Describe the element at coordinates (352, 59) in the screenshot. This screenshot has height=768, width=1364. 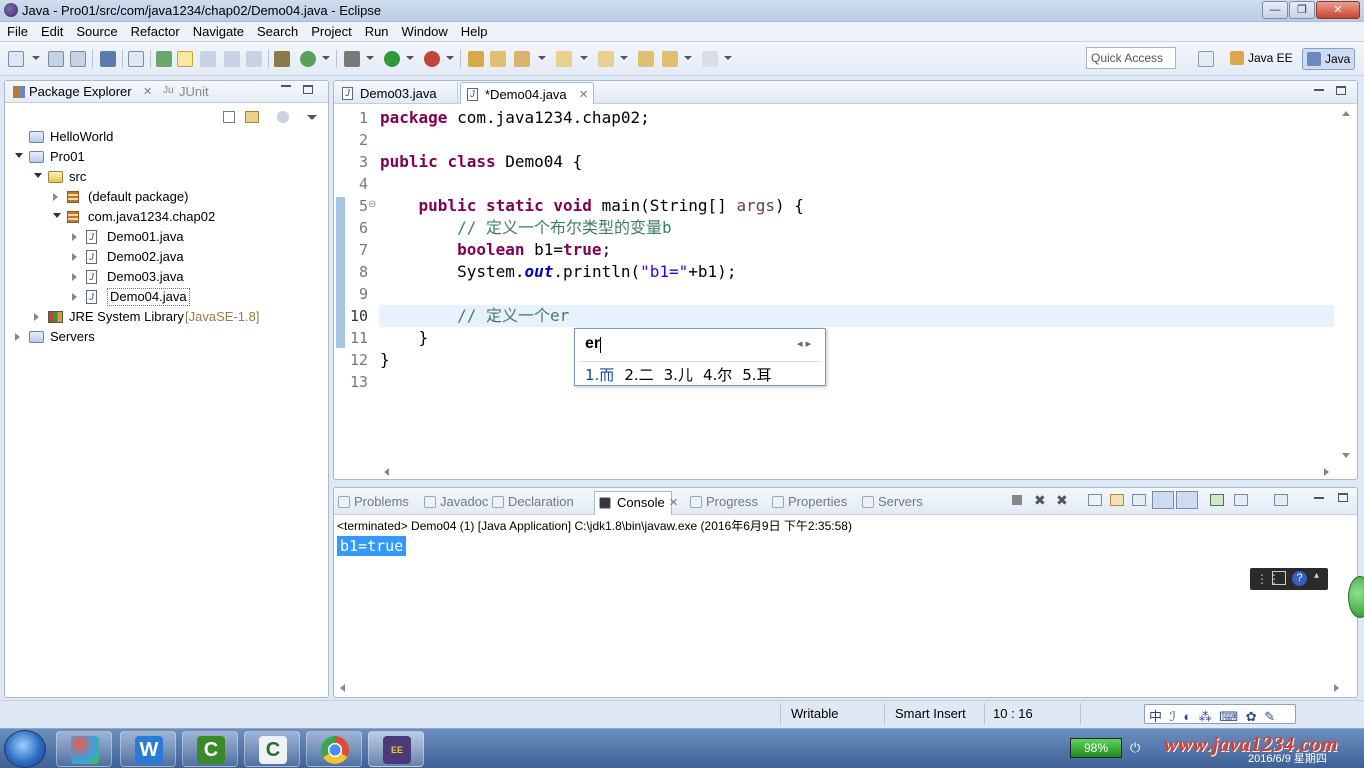
I see `debug-icon` at that location.